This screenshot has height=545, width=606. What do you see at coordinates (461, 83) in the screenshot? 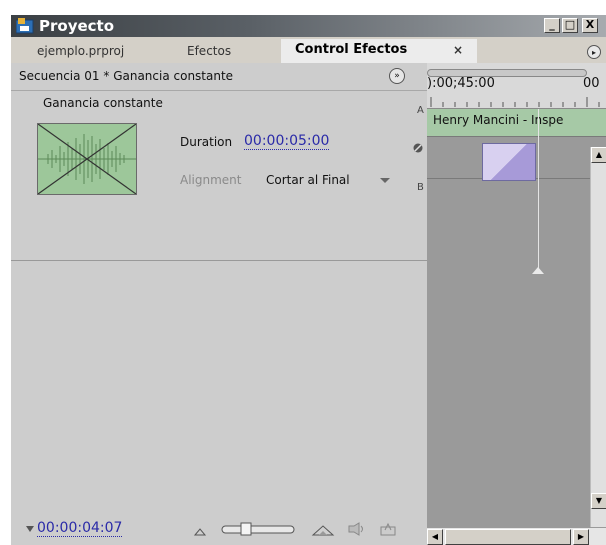
I see `ruler-timecode: ):00;45:00` at bounding box center [461, 83].